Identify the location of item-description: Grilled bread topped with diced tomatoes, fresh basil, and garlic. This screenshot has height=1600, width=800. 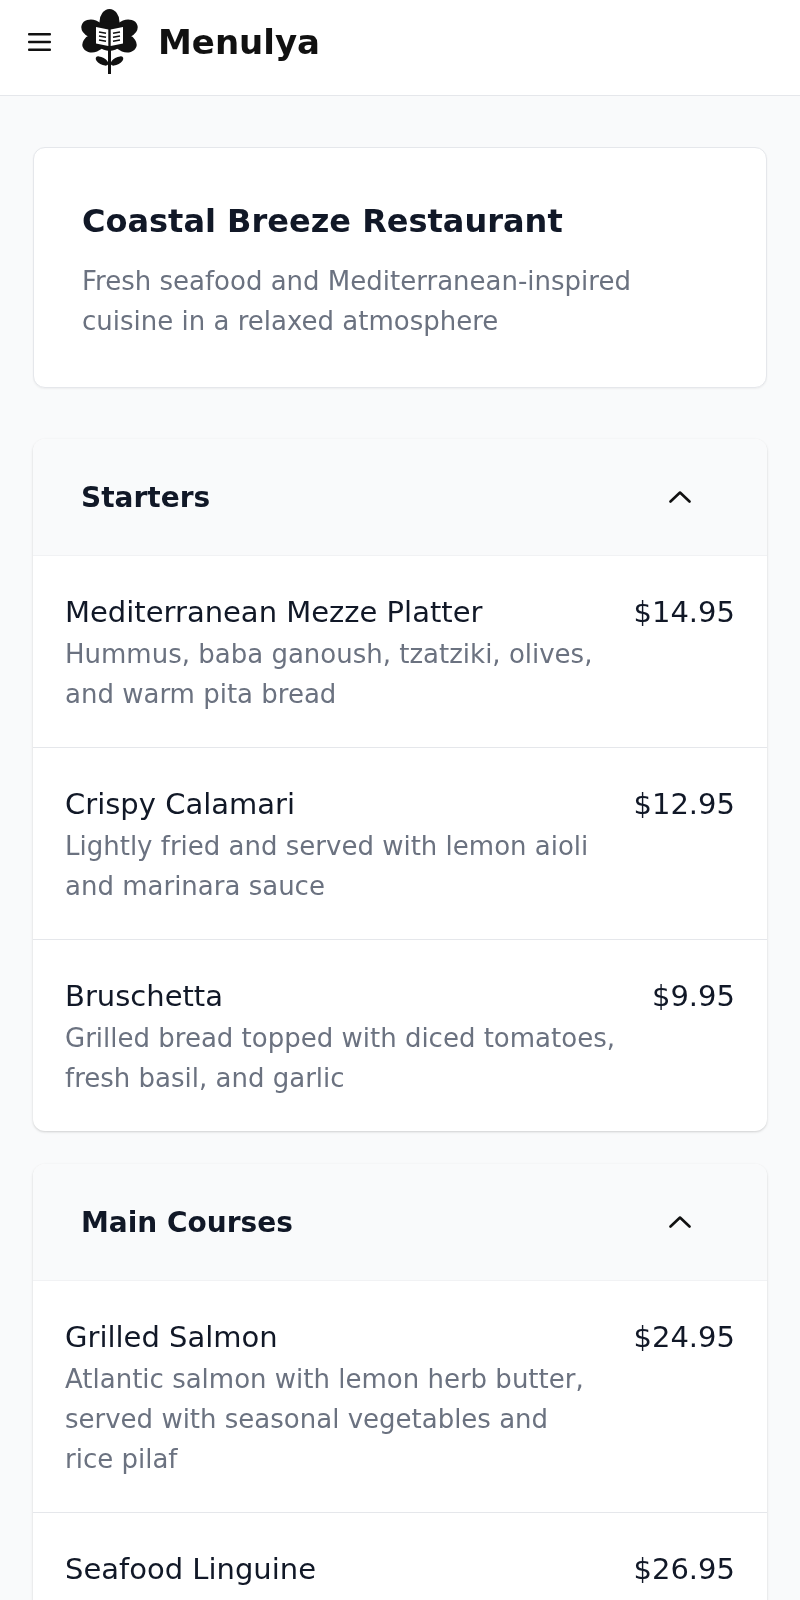
(340, 1058).